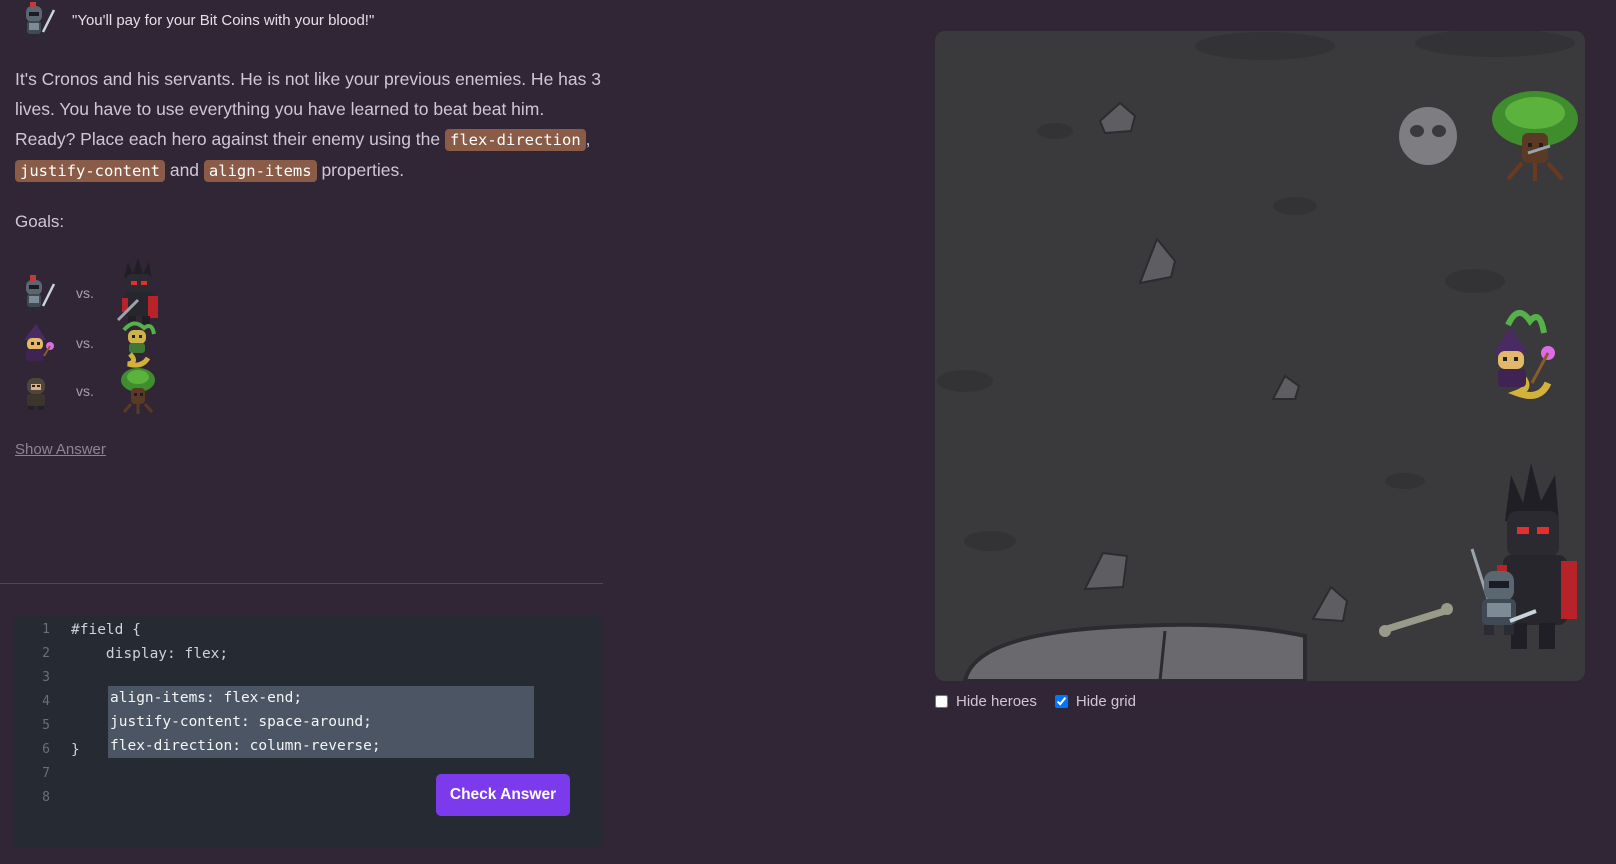  What do you see at coordinates (46, 773) in the screenshot?
I see `line-number: 7` at bounding box center [46, 773].